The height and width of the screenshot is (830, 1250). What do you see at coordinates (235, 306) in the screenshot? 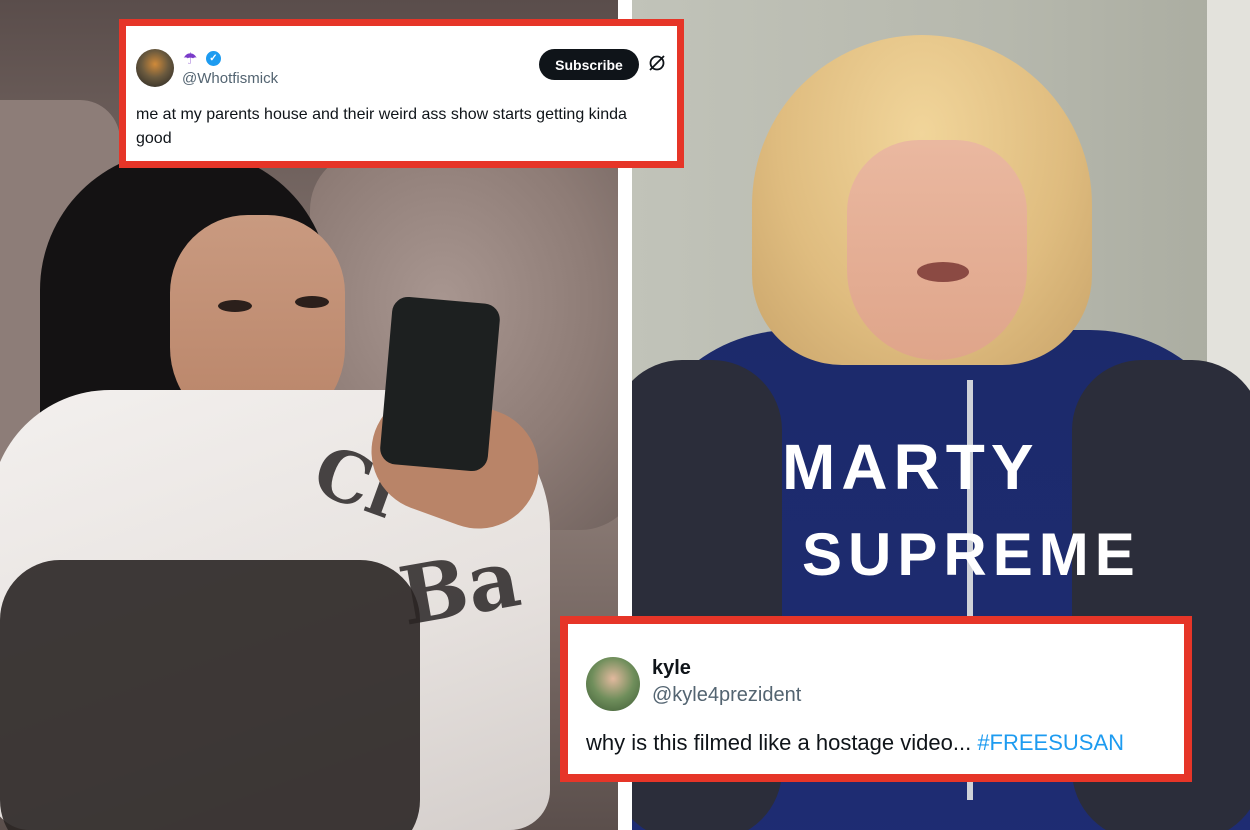
I see `woman-eye-left` at bounding box center [235, 306].